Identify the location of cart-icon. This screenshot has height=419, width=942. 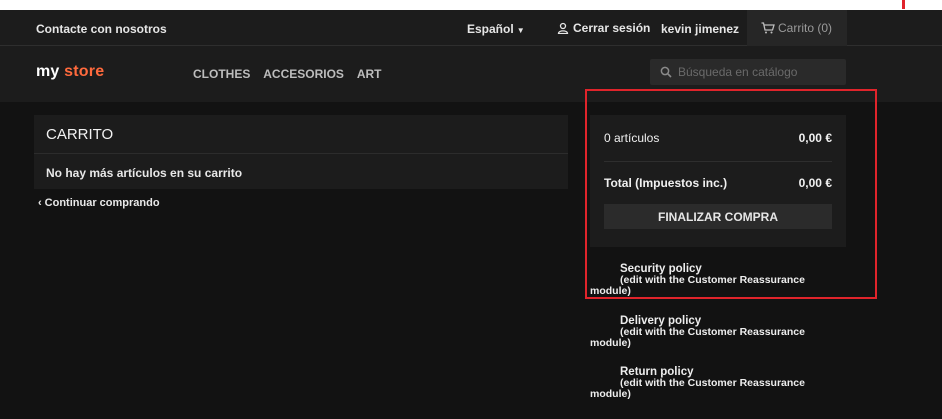
(768, 28).